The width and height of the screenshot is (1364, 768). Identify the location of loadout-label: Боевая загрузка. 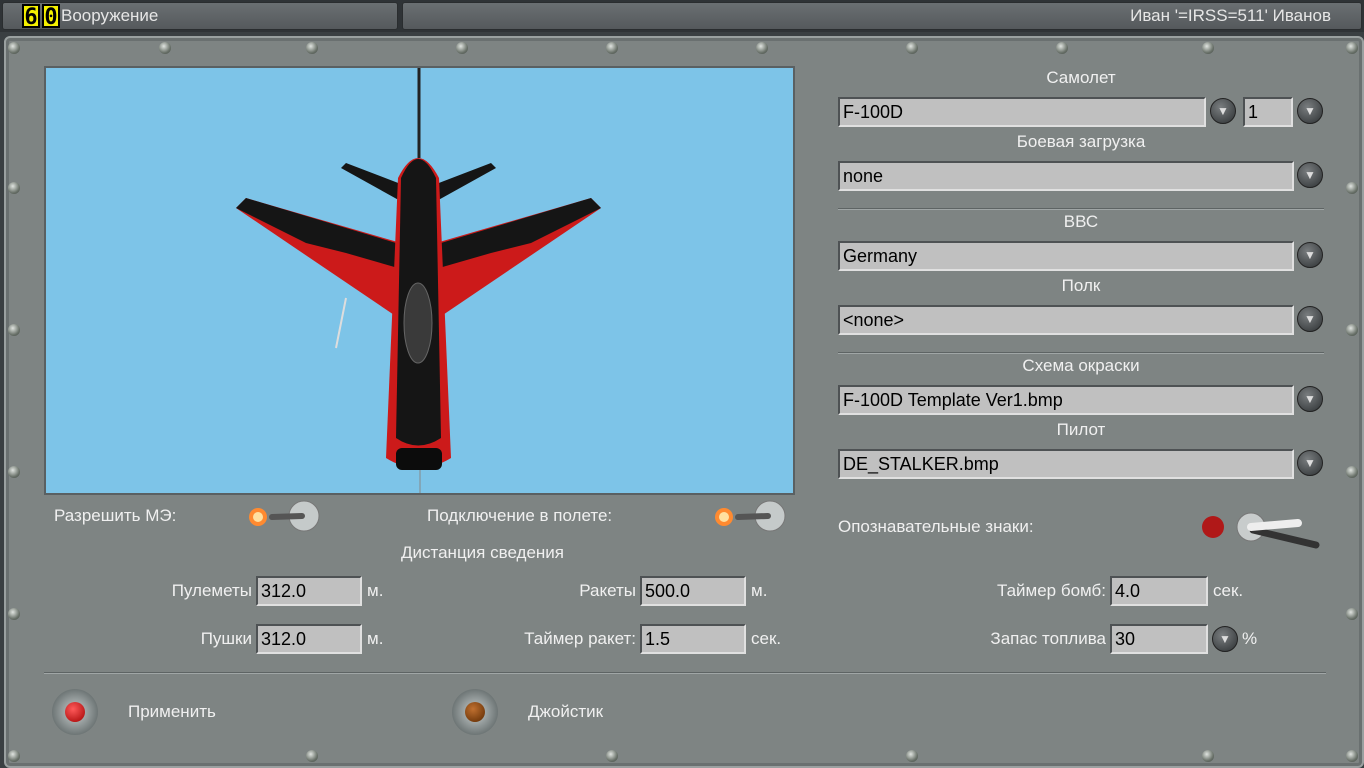
(1081, 141).